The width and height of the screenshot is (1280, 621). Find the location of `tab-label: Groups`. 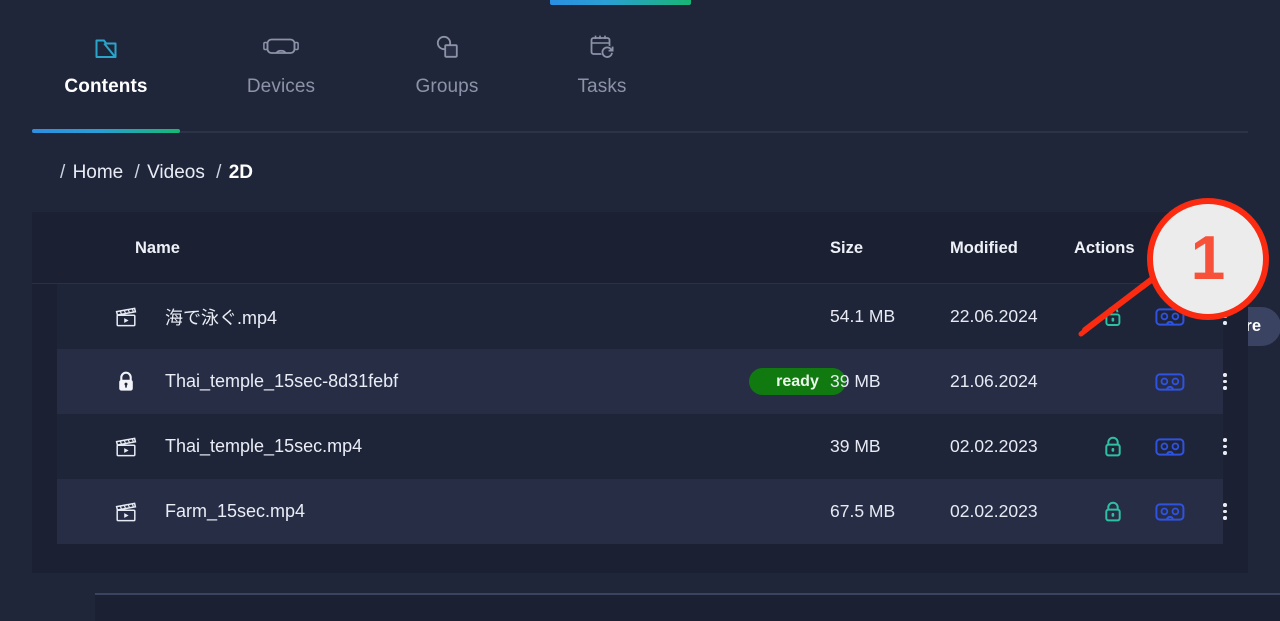

tab-label: Groups is located at coordinates (447, 86).